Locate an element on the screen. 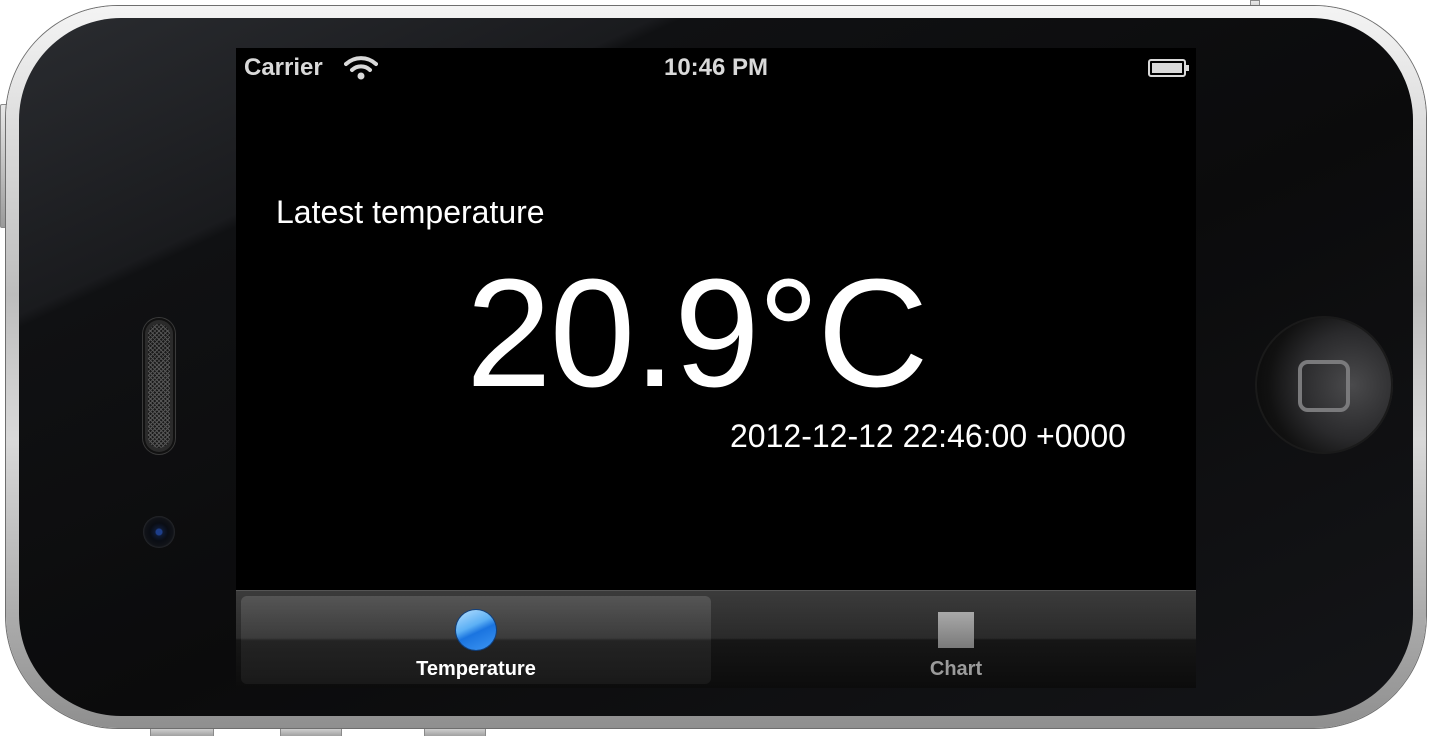 This screenshot has height=736, width=1432. tab-temperature: Temperature is located at coordinates (476, 640).